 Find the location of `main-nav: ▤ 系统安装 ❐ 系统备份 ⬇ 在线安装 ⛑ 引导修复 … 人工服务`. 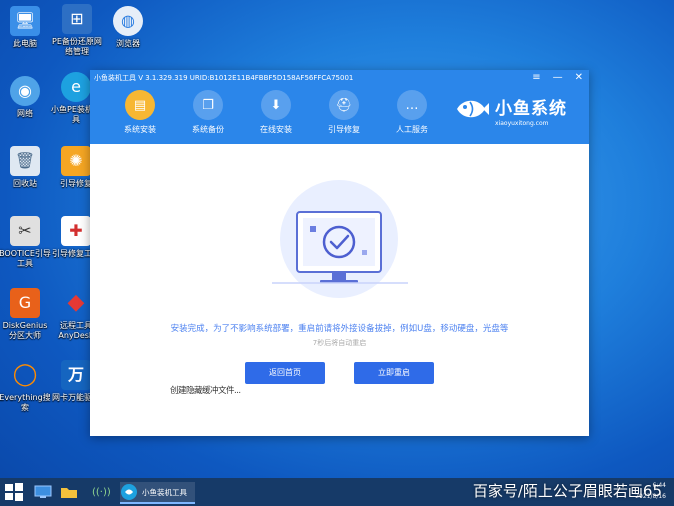

main-nav: ▤ 系统安装 ❐ 系统备份 ⬇ 在线安装 ⛑ 引导修复 … 人工服务 is located at coordinates (276, 112).